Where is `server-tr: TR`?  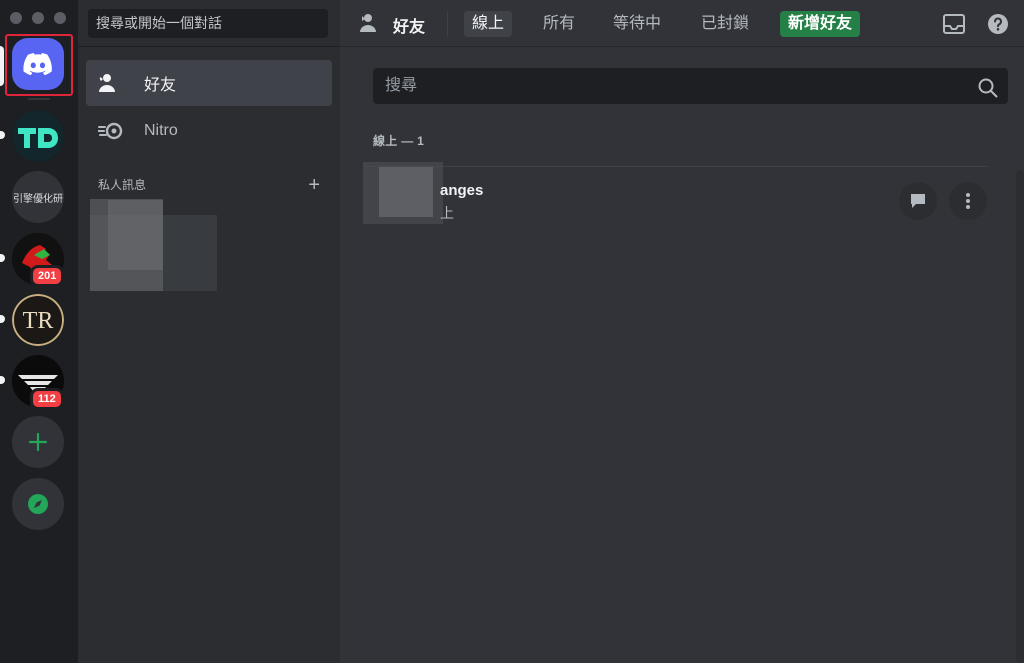 server-tr: TR is located at coordinates (38, 320).